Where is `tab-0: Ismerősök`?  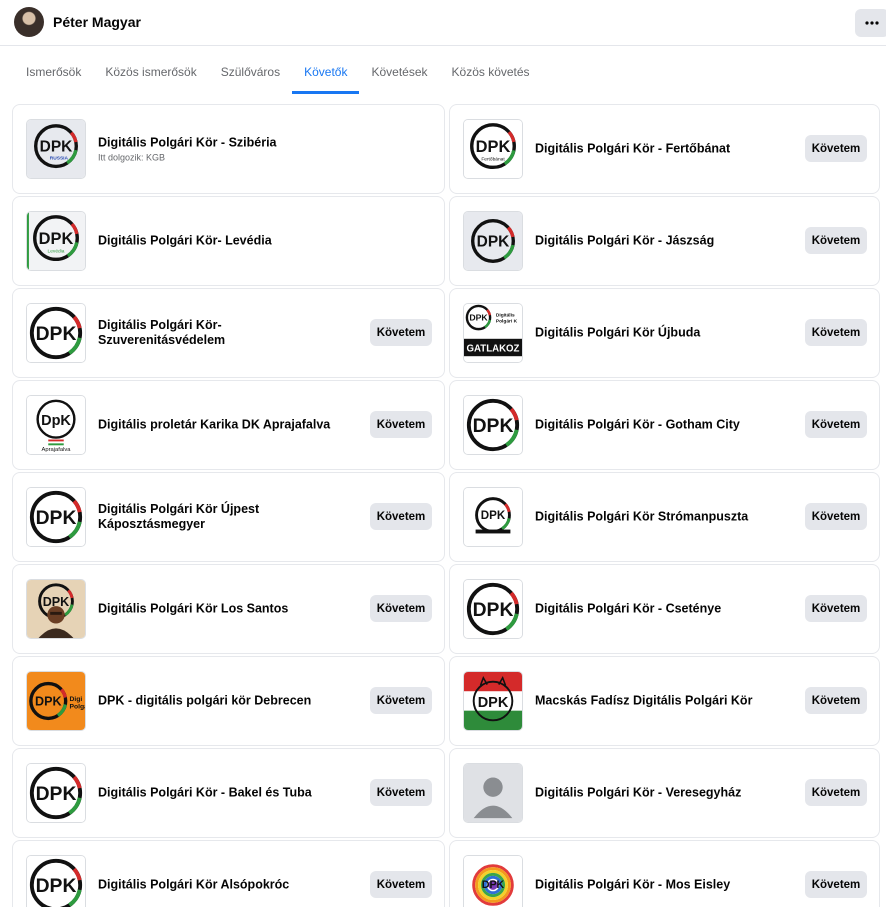
tab-0: Ismerősök is located at coordinates (53, 74).